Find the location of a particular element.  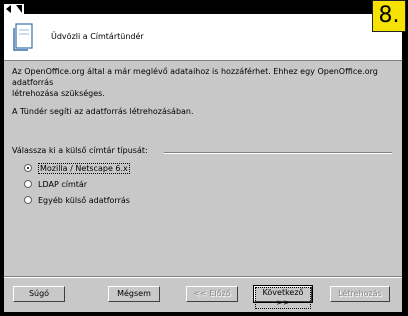

step-badge: 8. is located at coordinates (389, 16).